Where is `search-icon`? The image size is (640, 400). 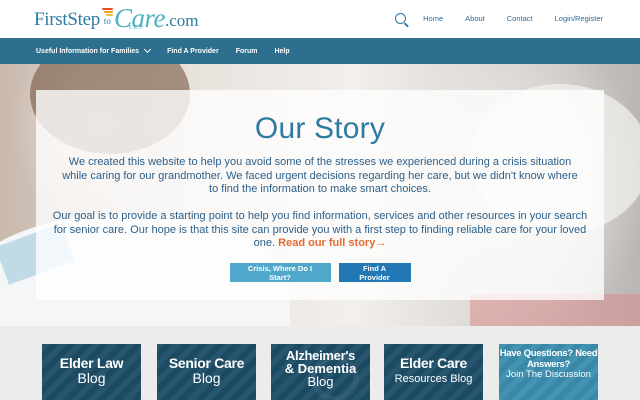
search-icon is located at coordinates (401, 18).